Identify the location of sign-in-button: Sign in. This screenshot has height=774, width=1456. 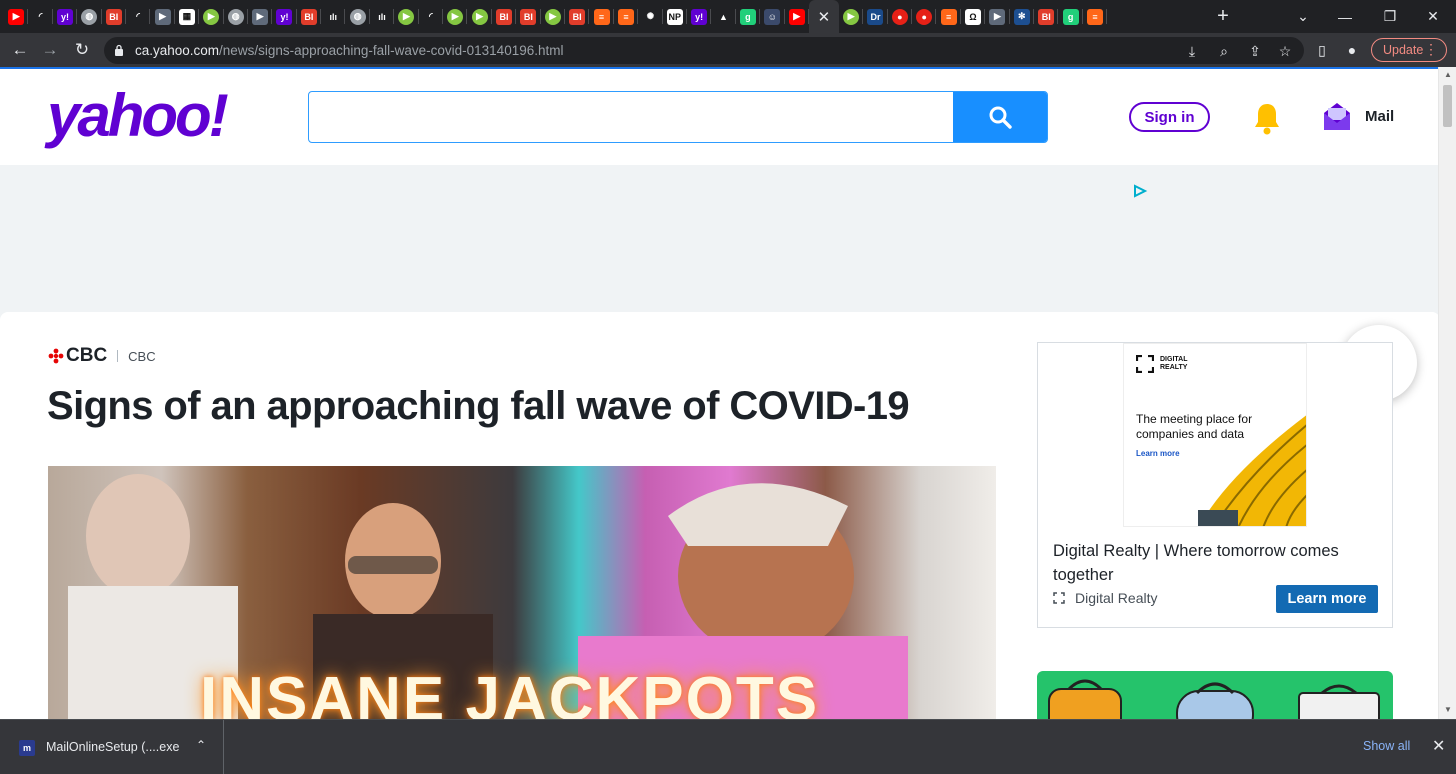
(1169, 117).